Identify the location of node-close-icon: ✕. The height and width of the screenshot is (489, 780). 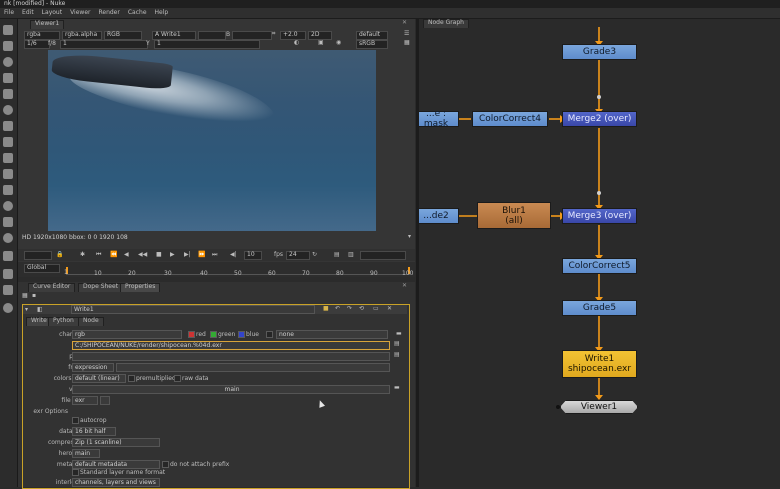
(389, 309).